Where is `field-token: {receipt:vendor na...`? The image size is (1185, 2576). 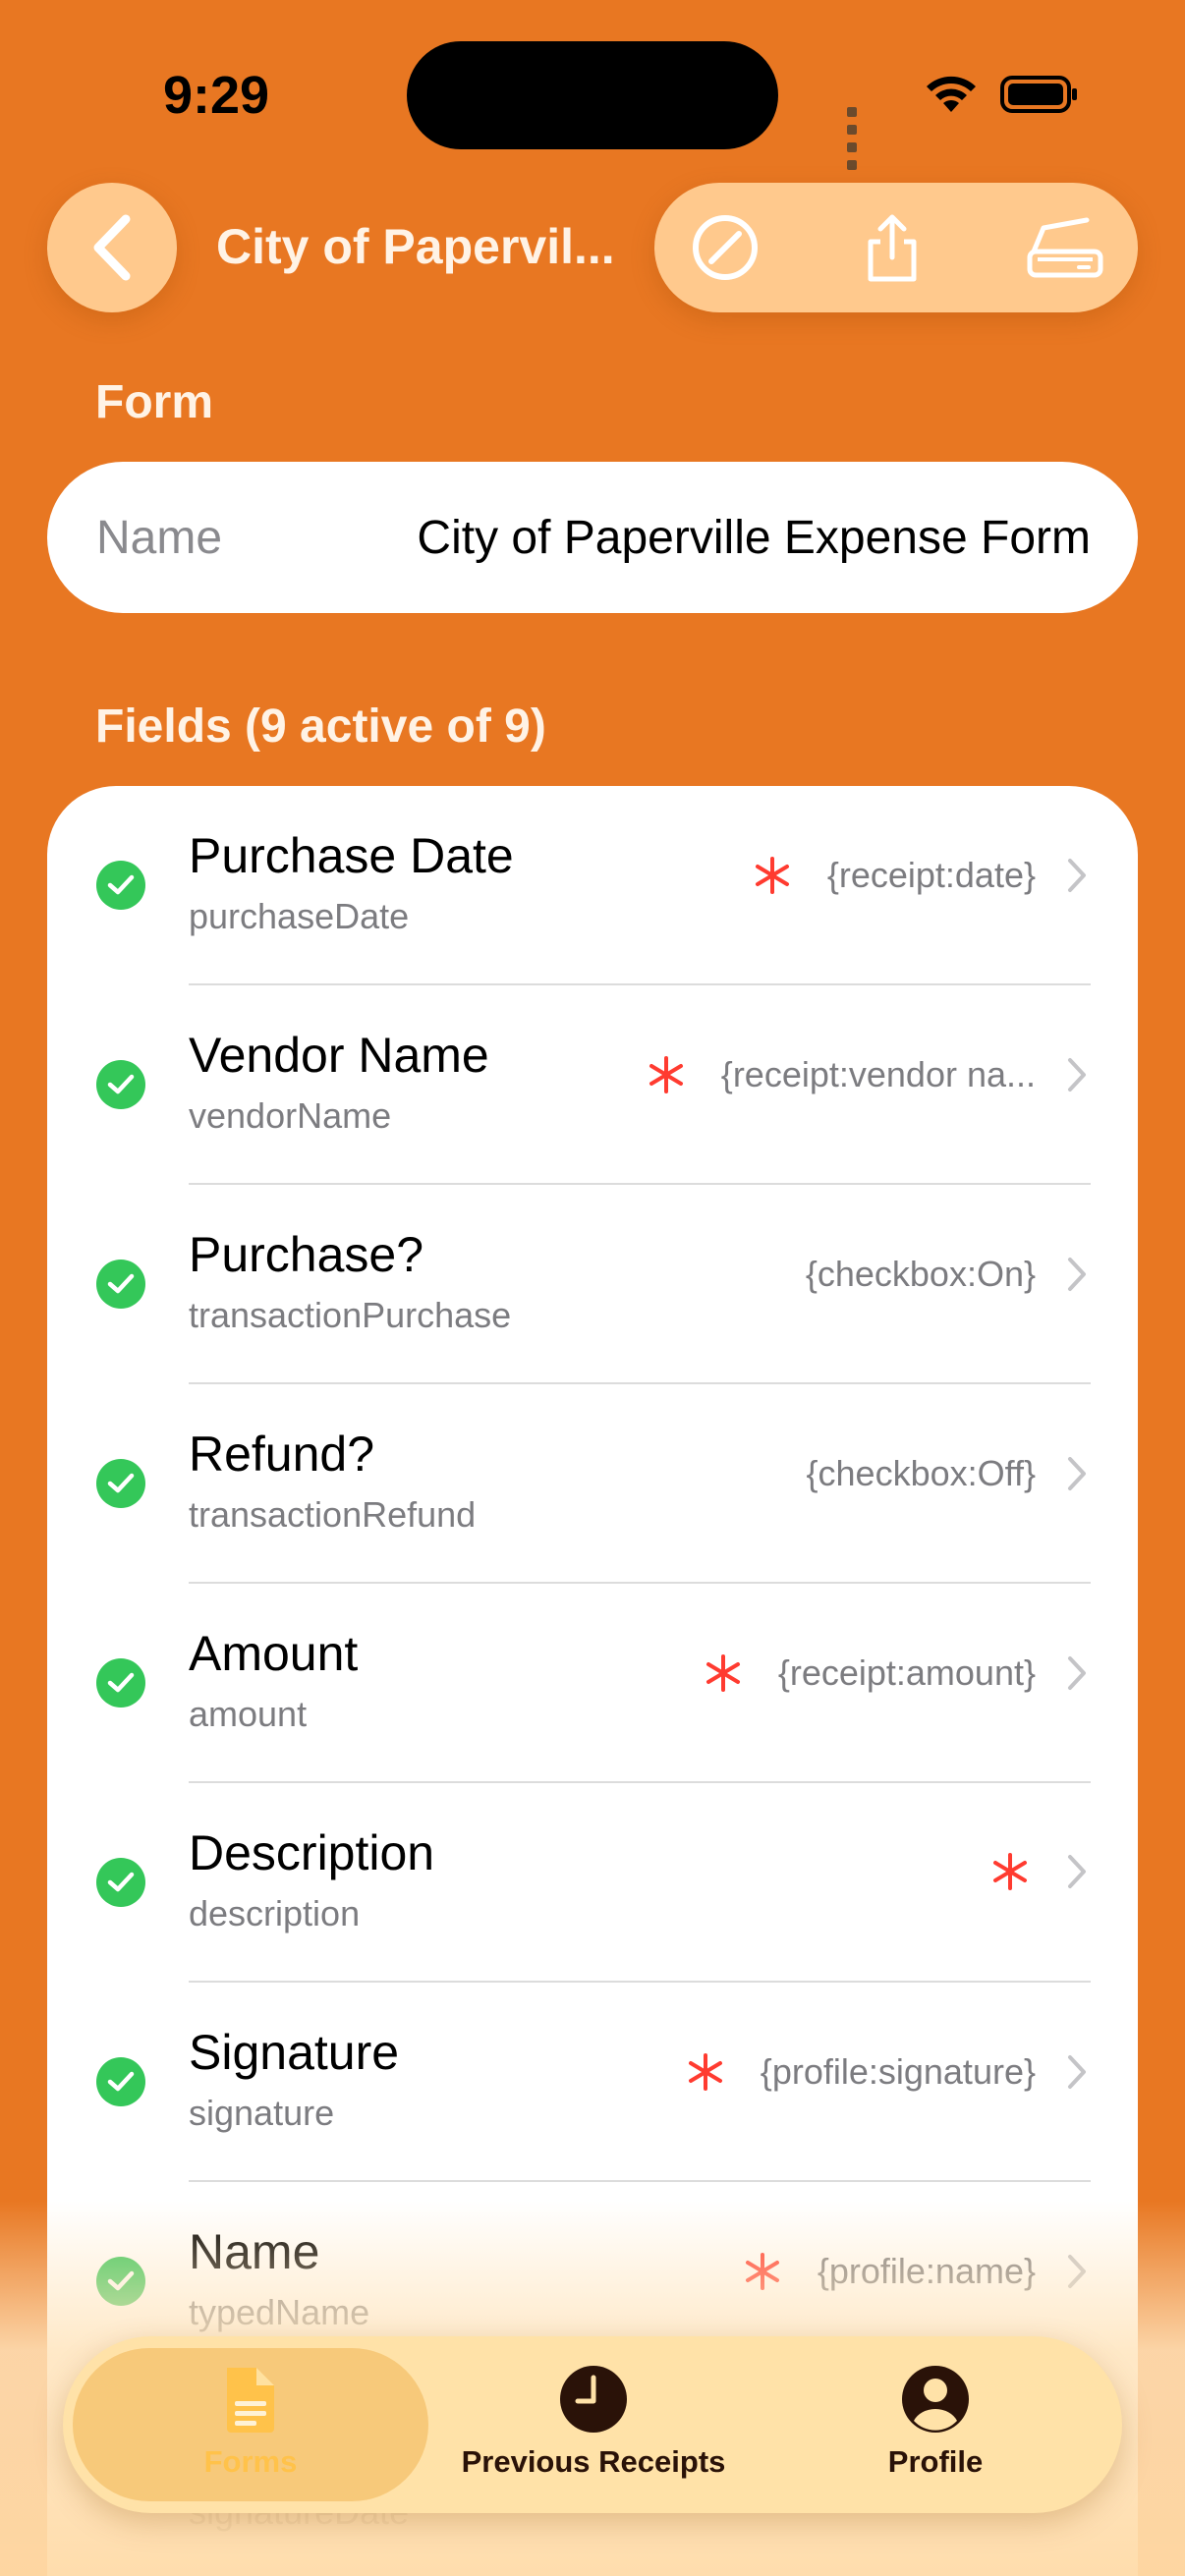 field-token: {receipt:vendor na... is located at coordinates (878, 1074).